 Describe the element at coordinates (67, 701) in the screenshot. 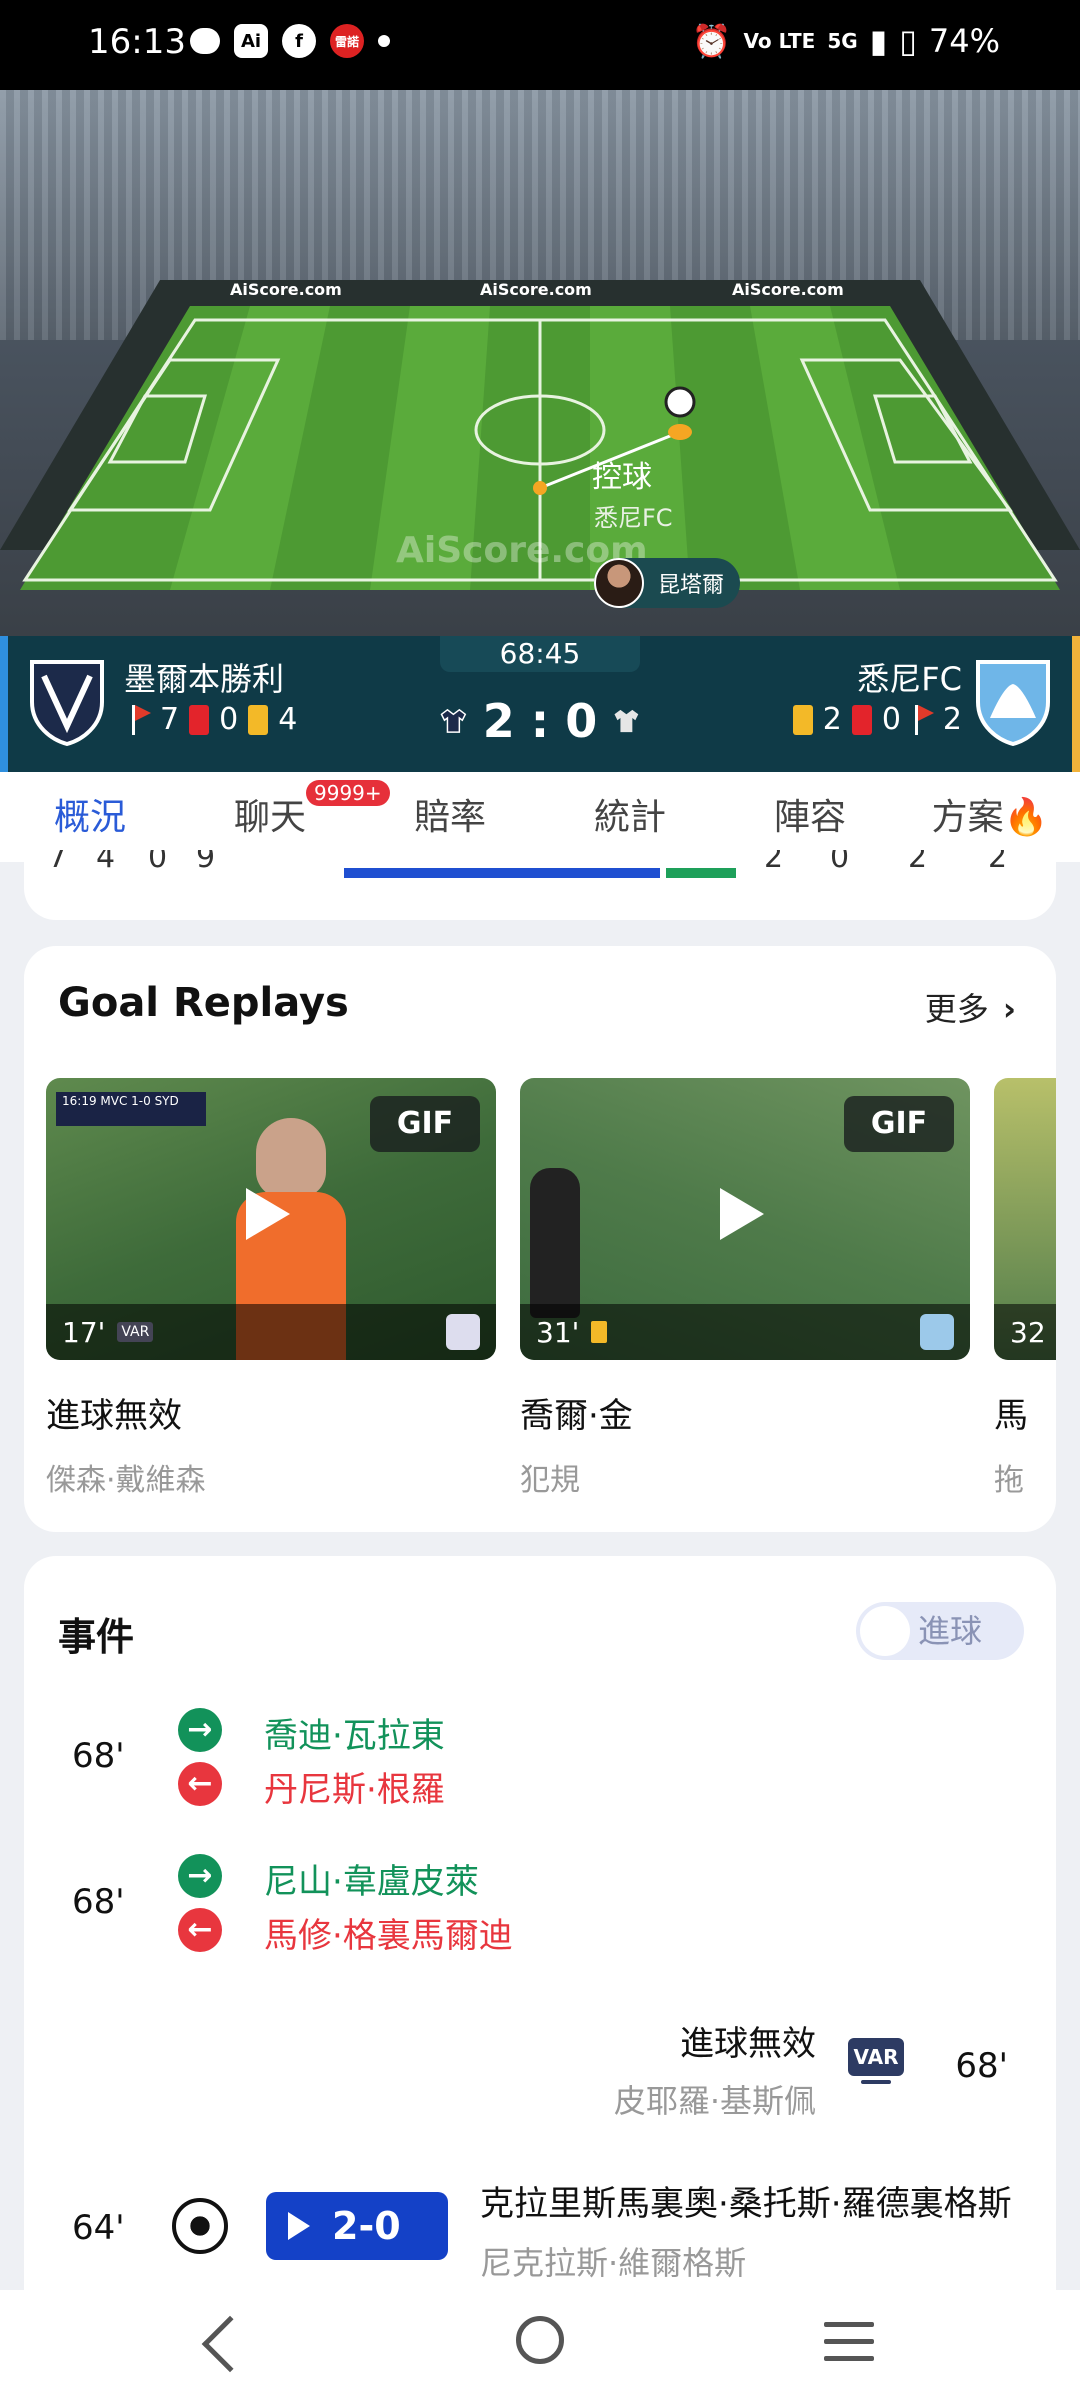

I see `home-team-logo` at that location.